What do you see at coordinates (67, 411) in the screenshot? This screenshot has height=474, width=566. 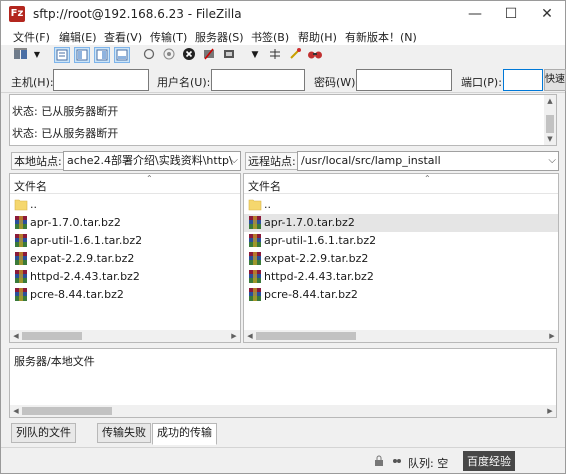 I see `queue-scroll-thumb` at bounding box center [67, 411].